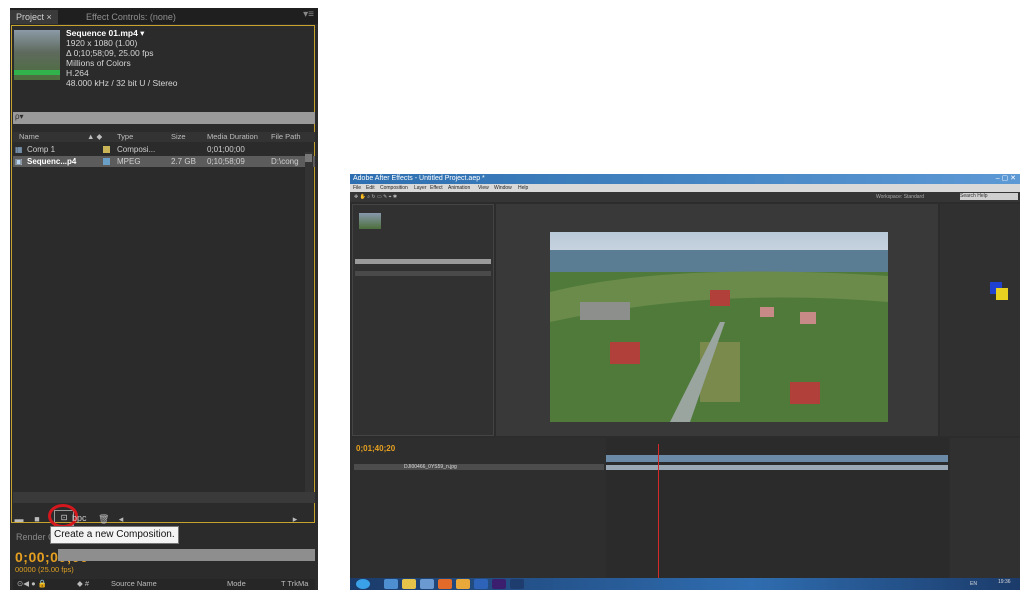 The width and height of the screenshot is (1020, 590). I want to click on word-icon, so click(481, 584).